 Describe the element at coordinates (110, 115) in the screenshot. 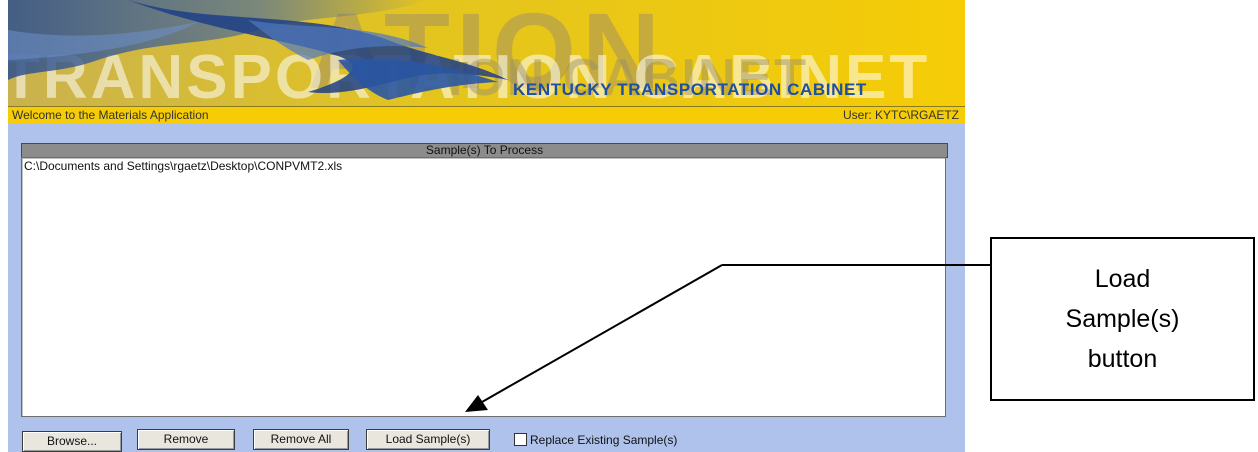

I see `welcome-message: Welcome to the Materials Application` at that location.